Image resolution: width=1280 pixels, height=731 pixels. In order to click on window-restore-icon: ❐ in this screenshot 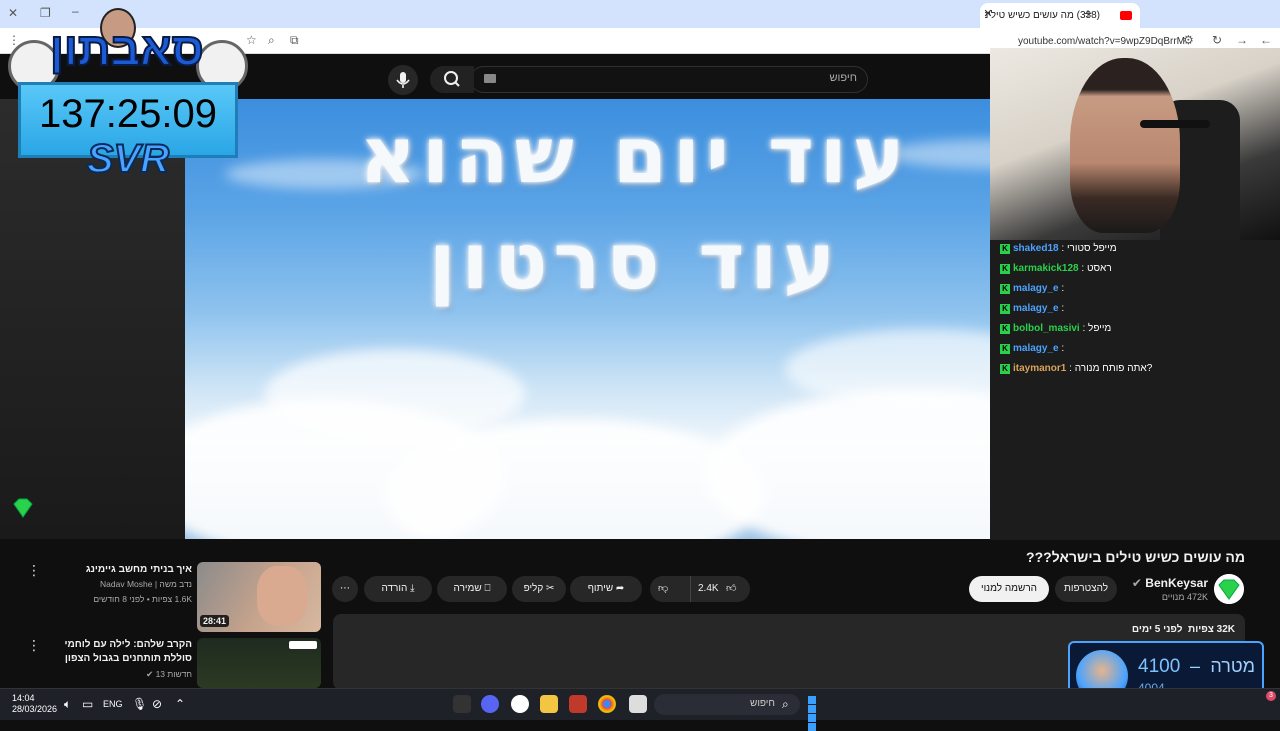, I will do `click(45, 13)`.